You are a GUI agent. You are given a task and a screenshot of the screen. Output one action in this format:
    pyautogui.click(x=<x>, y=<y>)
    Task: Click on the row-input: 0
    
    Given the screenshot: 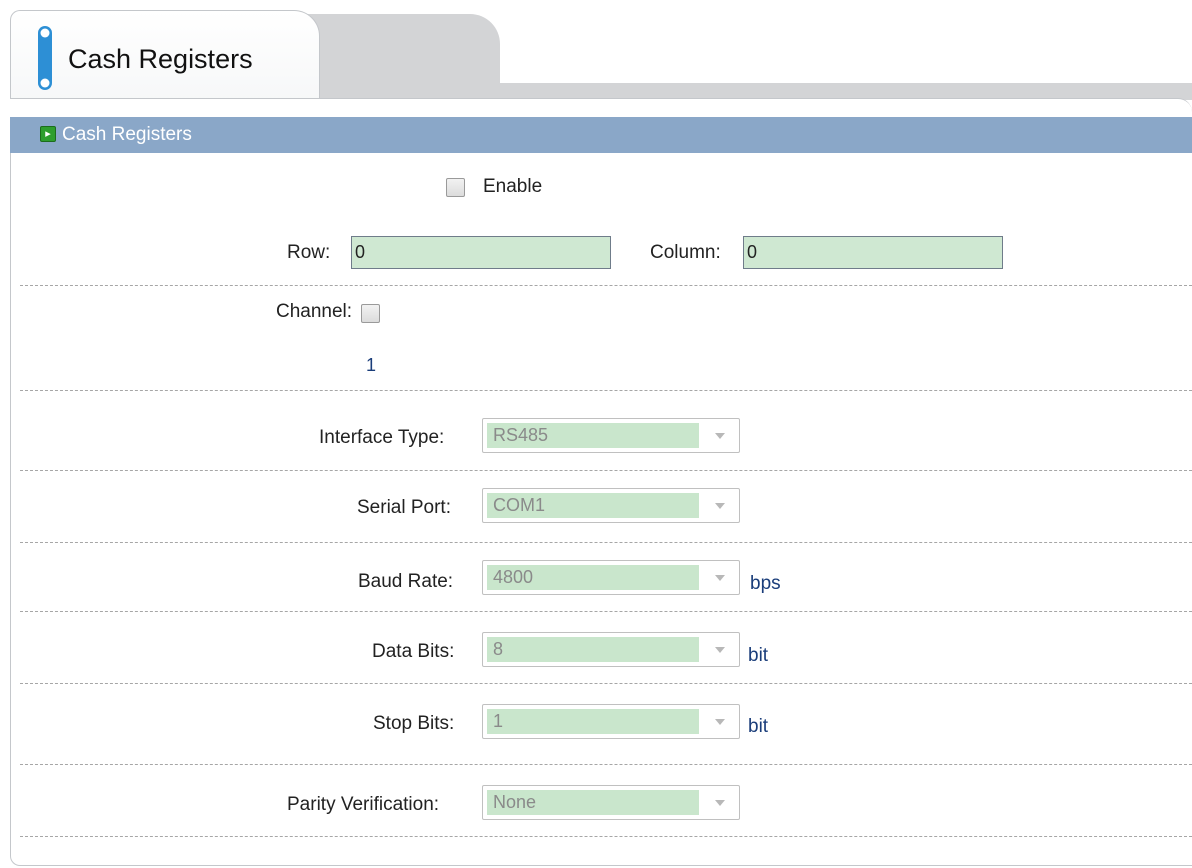 What is the action you would take?
    pyautogui.click(x=481, y=252)
    